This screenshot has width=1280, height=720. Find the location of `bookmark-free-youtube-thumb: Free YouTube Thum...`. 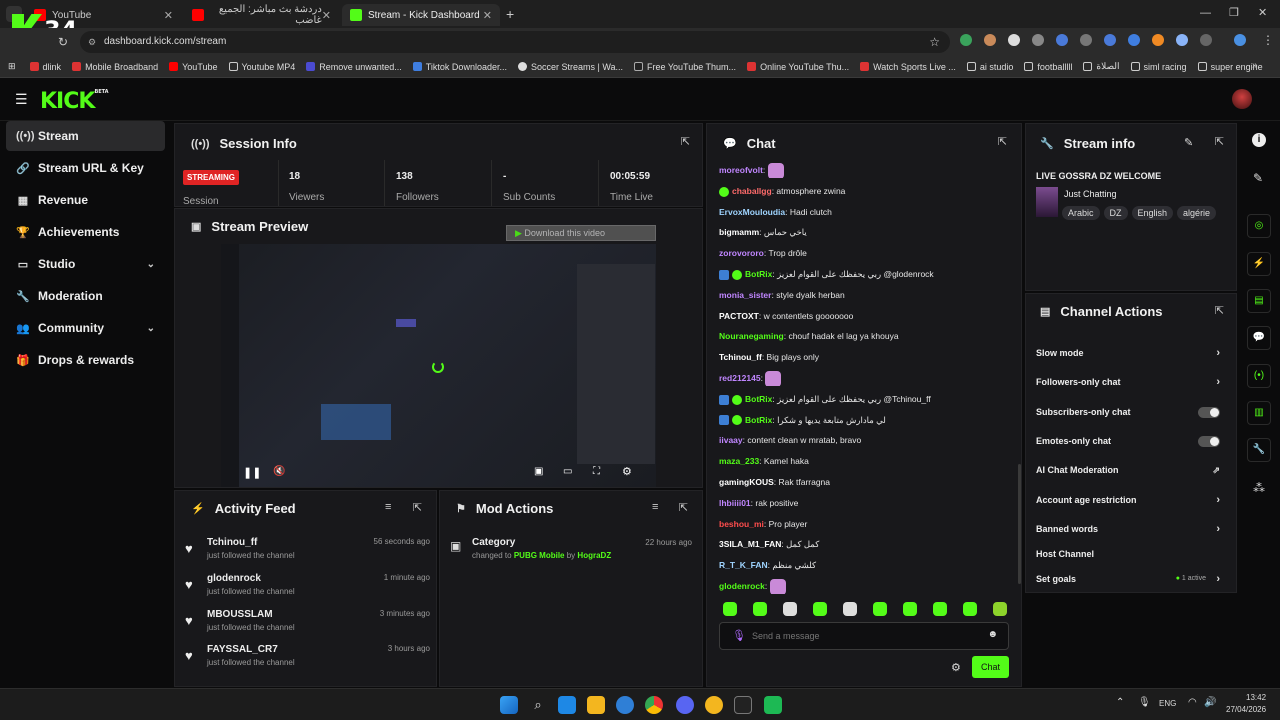

bookmark-free-youtube-thumb: Free YouTube Thum... is located at coordinates (685, 67).